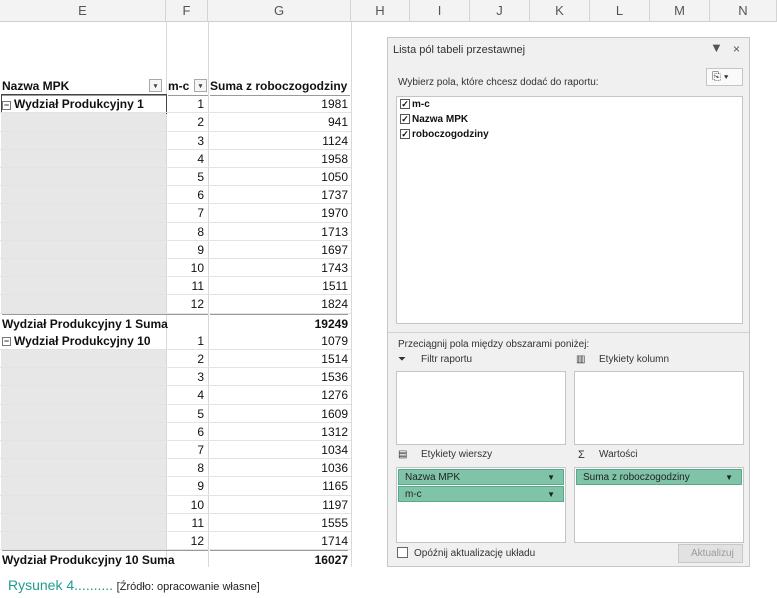 The width and height of the screenshot is (777, 598). What do you see at coordinates (415, 104) in the screenshot?
I see `field-item: ✓ m-c` at bounding box center [415, 104].